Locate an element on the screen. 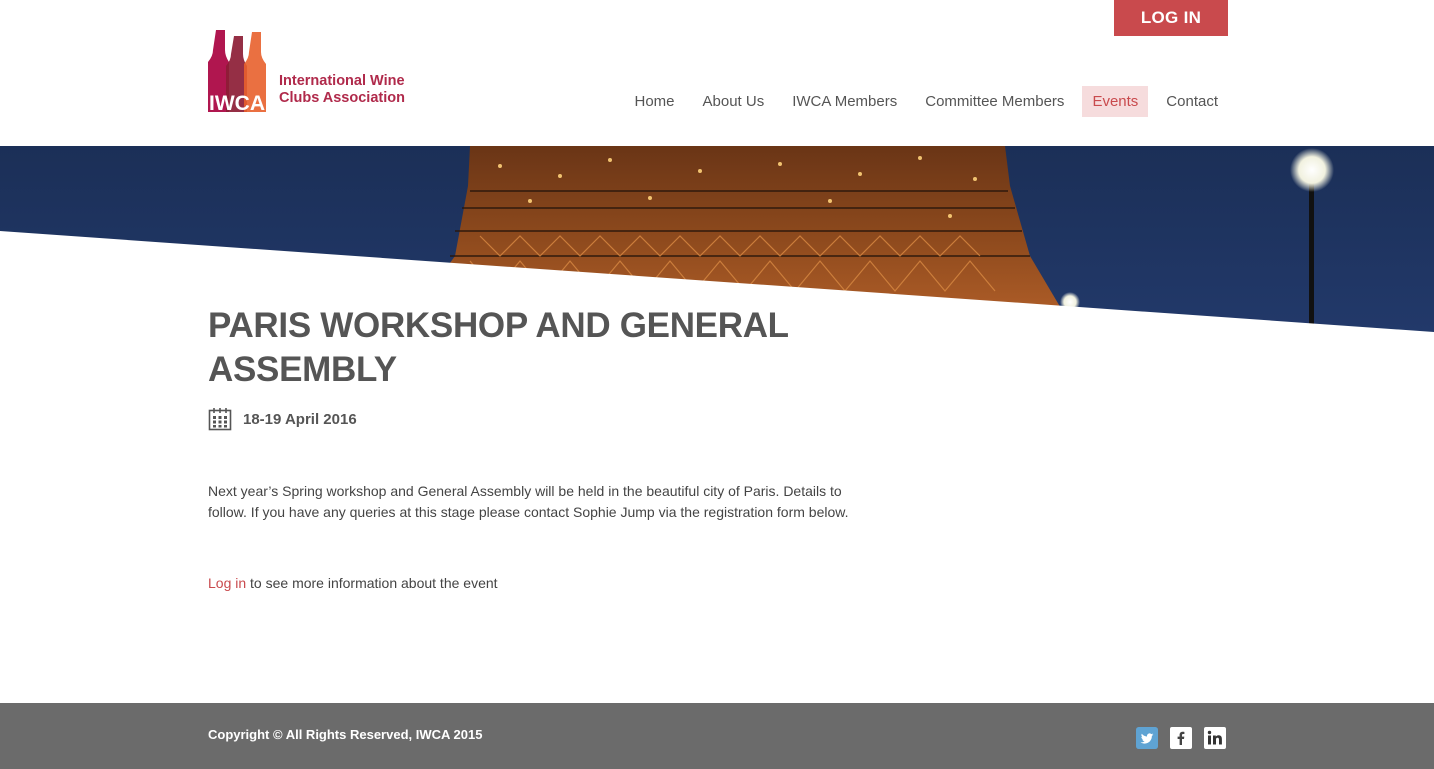 The width and height of the screenshot is (1434, 769). nav-item-committee-members: Committee Members is located at coordinates (994, 101).